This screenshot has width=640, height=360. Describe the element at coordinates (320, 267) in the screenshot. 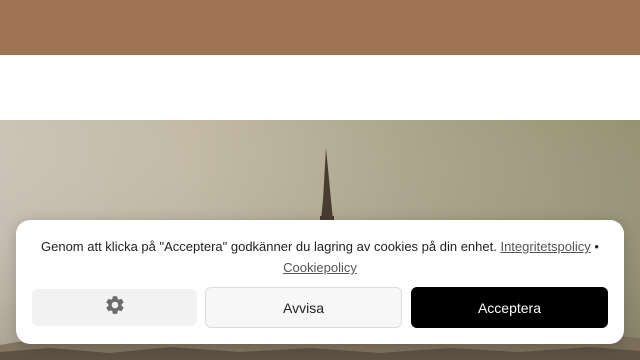

I see `cookie-policy-link: Cookiepolicy` at that location.